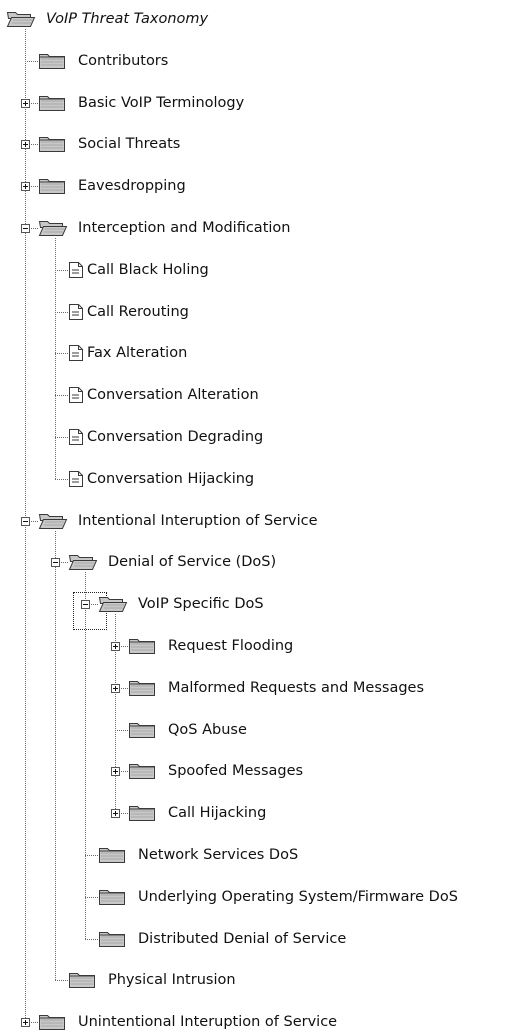  Describe the element at coordinates (137, 353) in the screenshot. I see `tree-node-label: Fax Alteration` at that location.